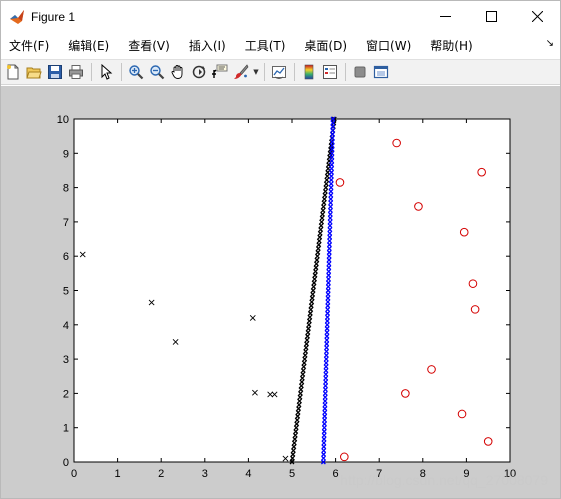 Image resolution: width=561 pixels, height=499 pixels. Describe the element at coordinates (88, 45) in the screenshot. I see `menu-edit: 编辑(E)` at that location.